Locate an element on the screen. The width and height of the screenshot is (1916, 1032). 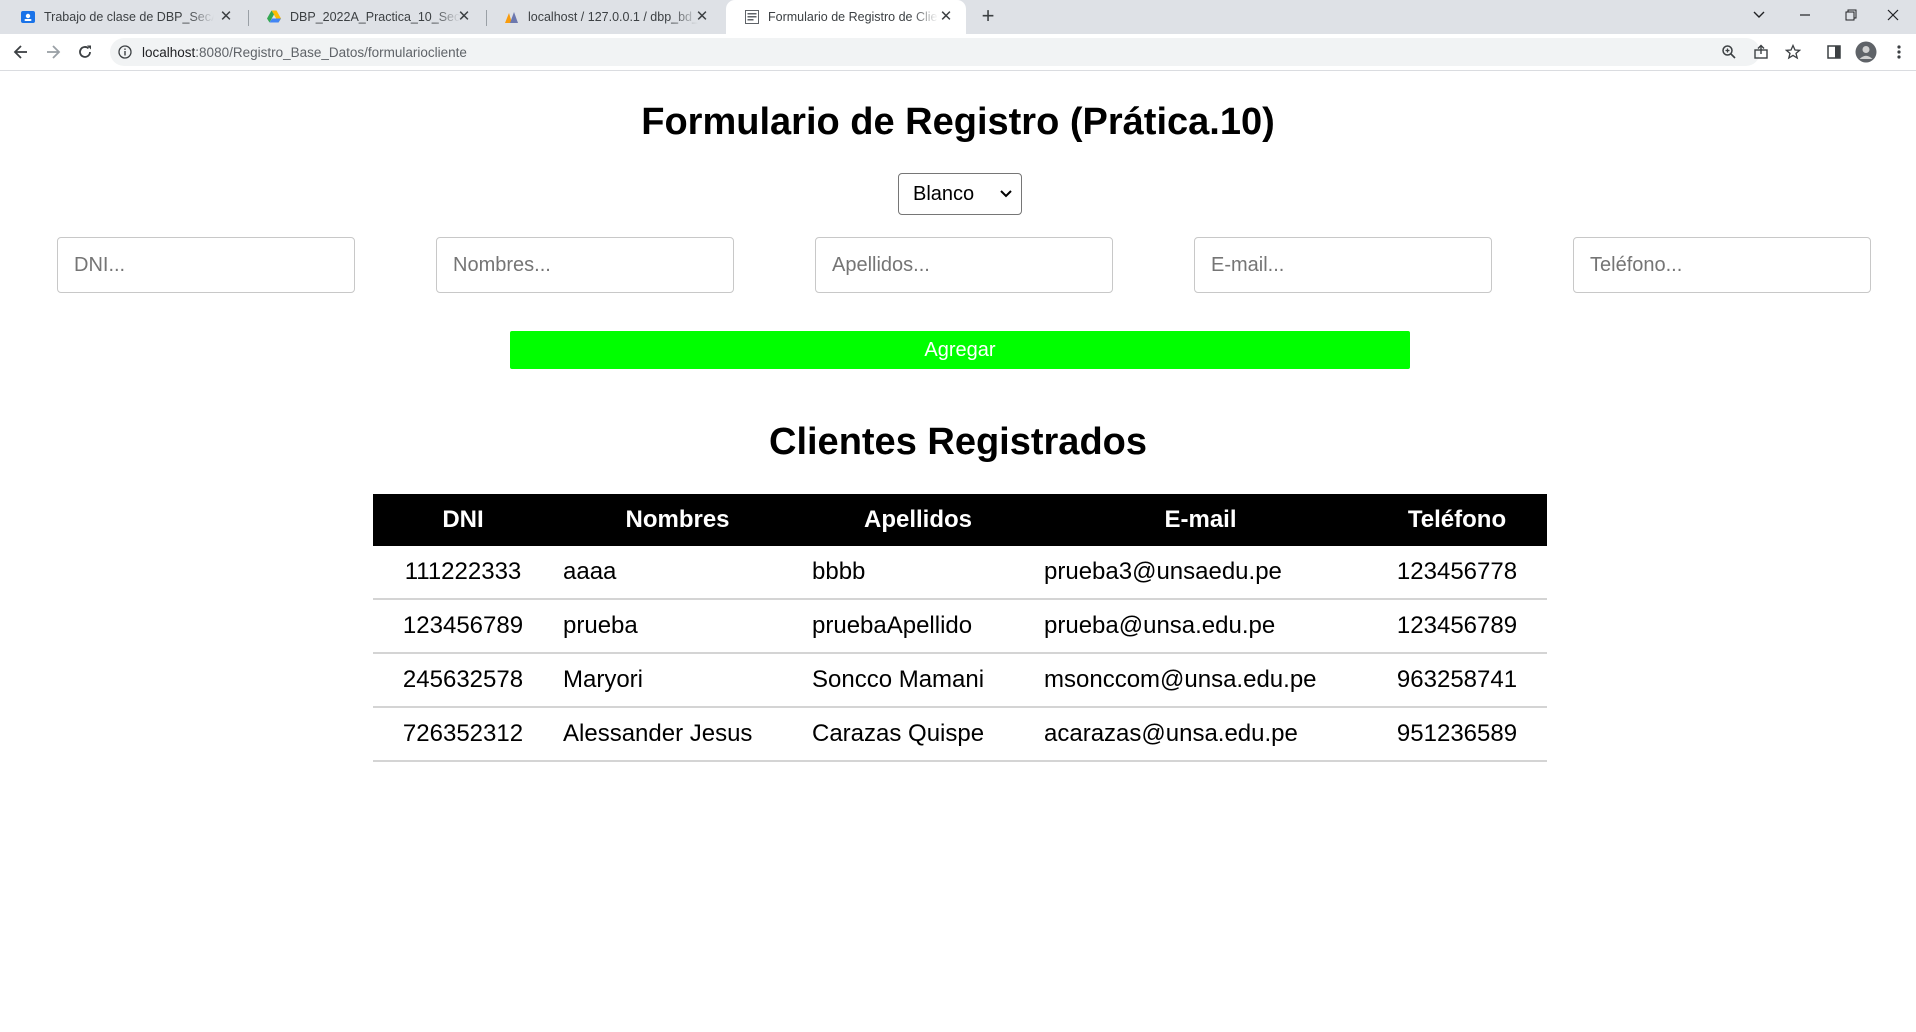
cell-telefono: 123456778 is located at coordinates (1457, 573).